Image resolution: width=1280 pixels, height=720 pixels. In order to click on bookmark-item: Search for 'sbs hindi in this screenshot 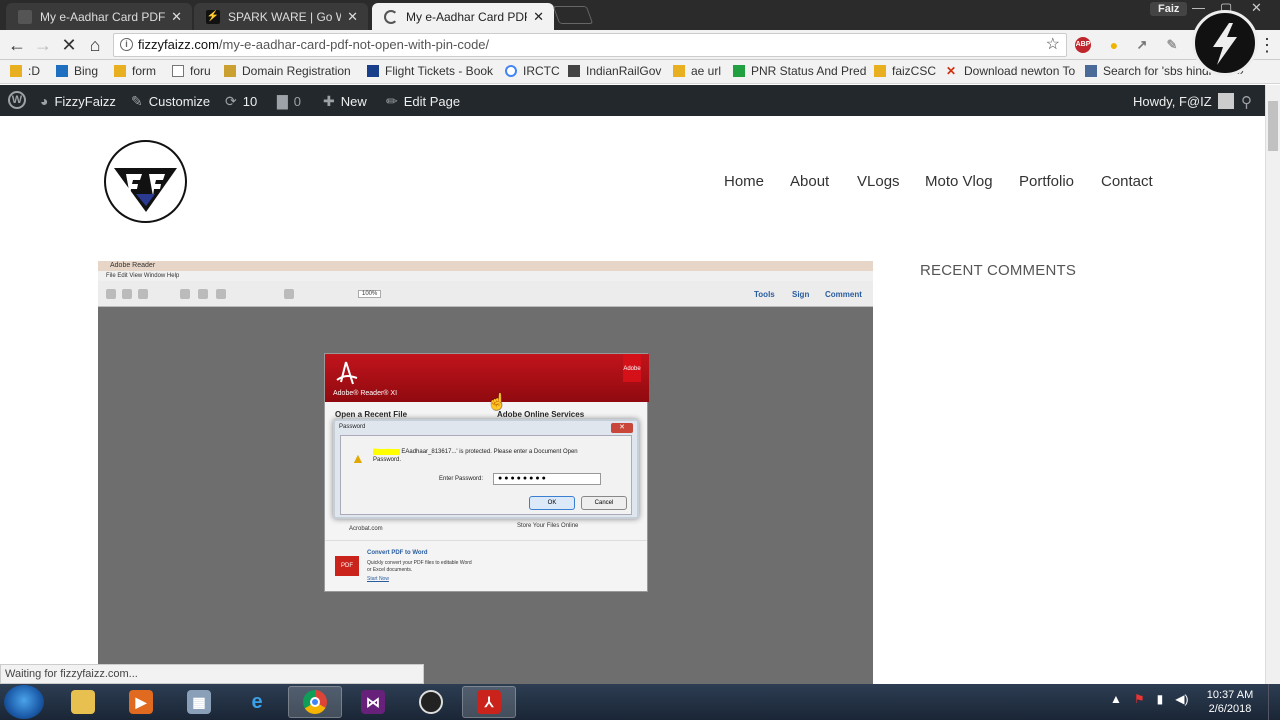, I will do `click(1148, 71)`.